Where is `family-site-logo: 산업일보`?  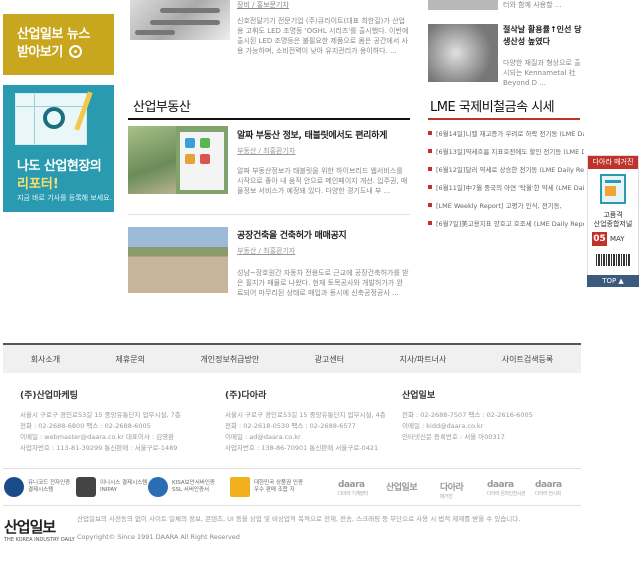 family-site-logo: 산업일보 is located at coordinates (402, 486).